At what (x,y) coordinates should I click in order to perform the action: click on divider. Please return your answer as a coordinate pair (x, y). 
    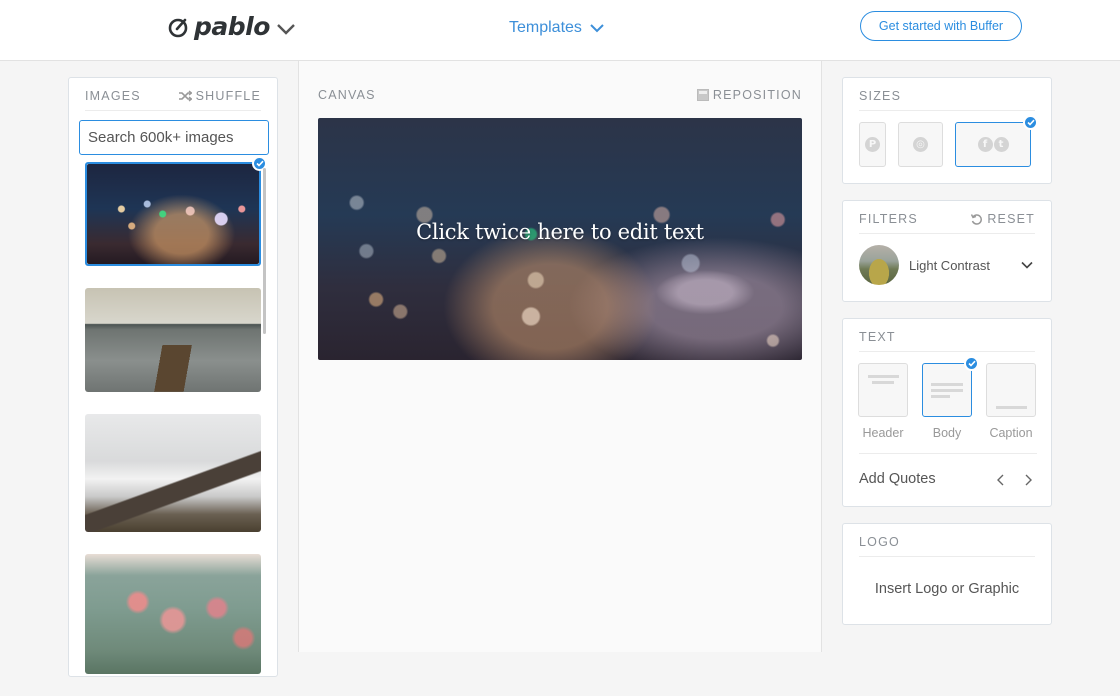
    Looking at the image, I should click on (948, 453).